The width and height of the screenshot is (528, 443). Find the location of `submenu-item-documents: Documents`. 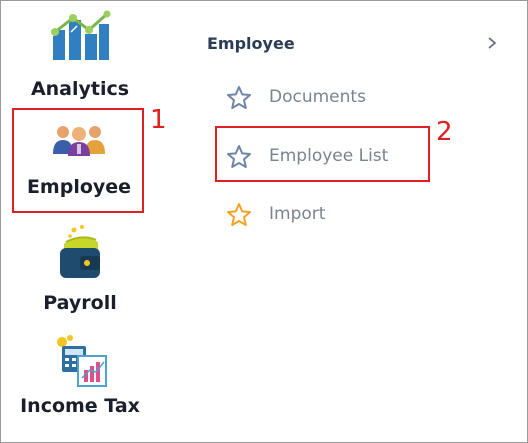

submenu-item-documents: Documents is located at coordinates (321, 97).